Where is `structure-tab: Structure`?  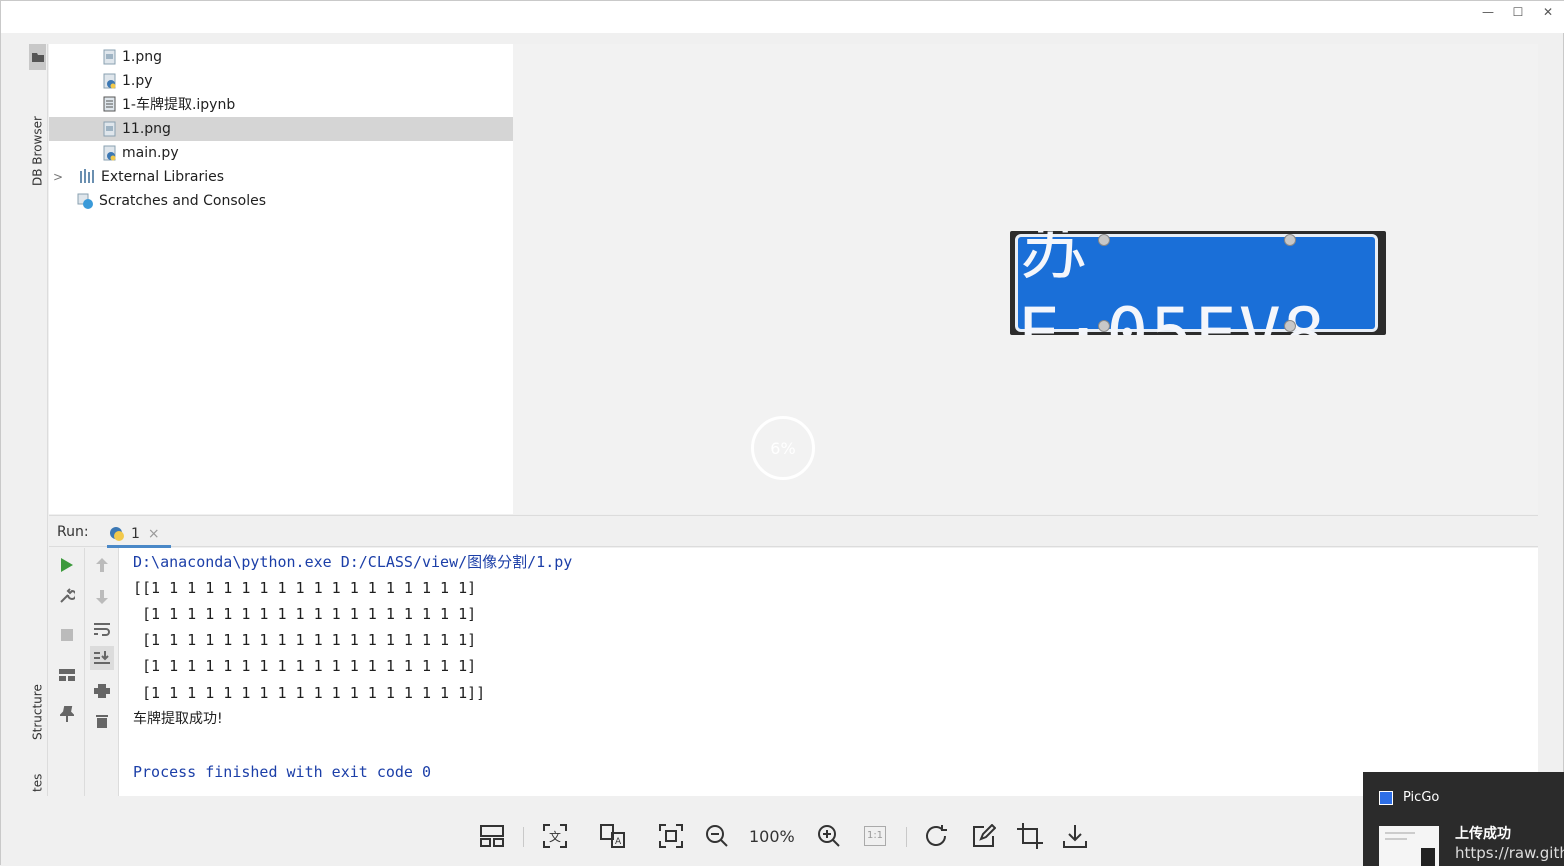
structure-tab: Structure is located at coordinates (37, 712).